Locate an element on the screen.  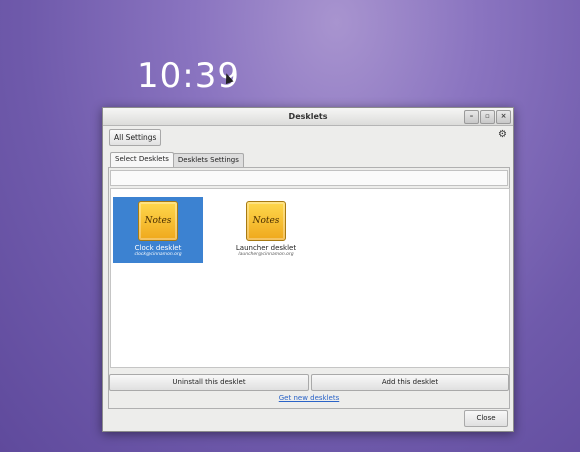
uninstall-desklet-button: Uninstall this desklet is located at coordinates (209, 382).